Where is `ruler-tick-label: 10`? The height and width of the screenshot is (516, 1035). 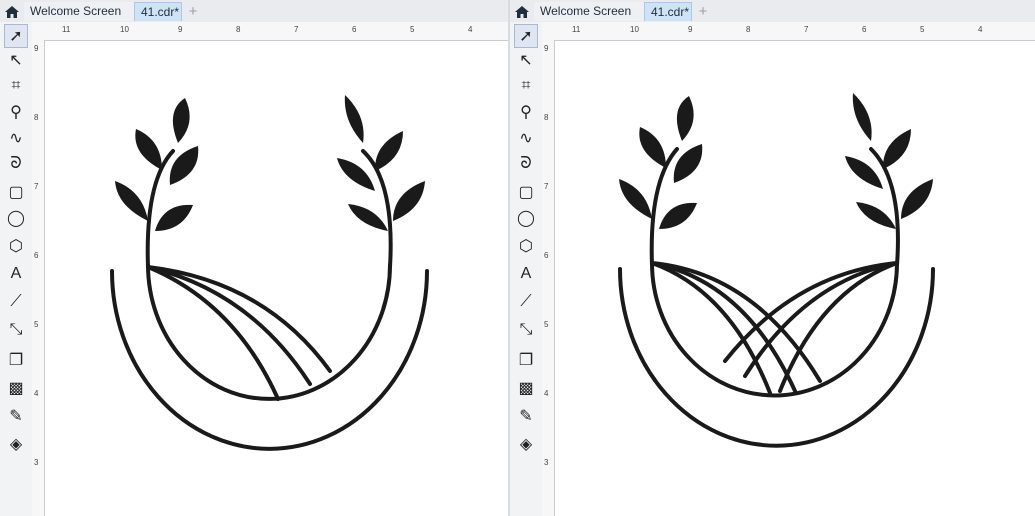 ruler-tick-label: 10 is located at coordinates (124, 29).